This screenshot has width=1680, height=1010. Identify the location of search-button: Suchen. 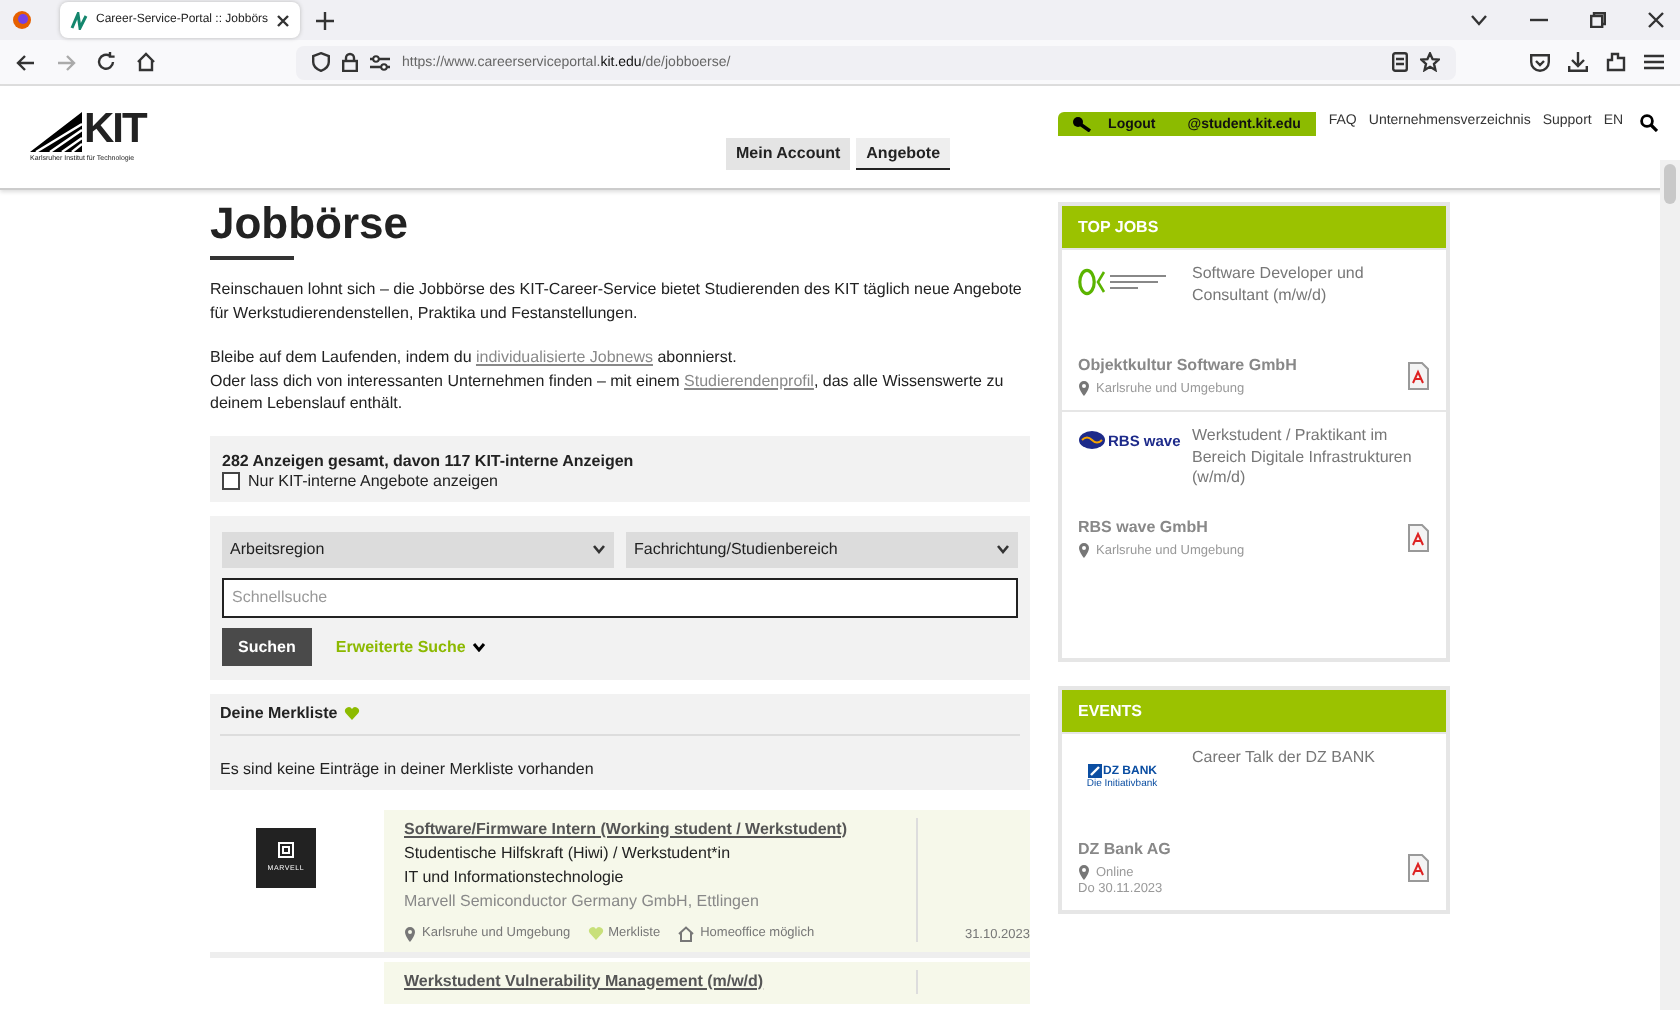
(267, 646).